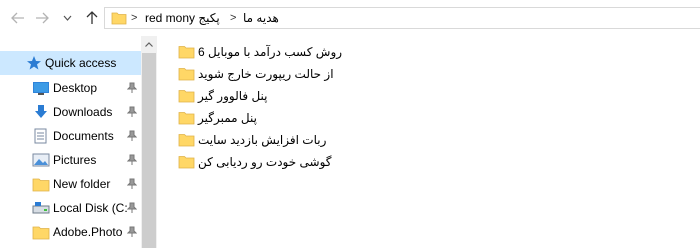 The width and height of the screenshot is (700, 248). I want to click on drive-icon, so click(41, 208).